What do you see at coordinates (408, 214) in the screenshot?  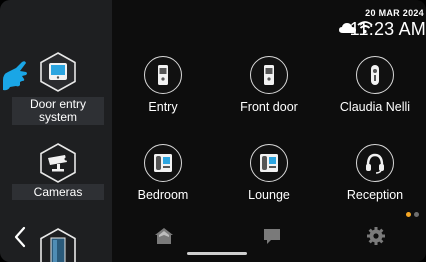 I see `page-dot-active` at bounding box center [408, 214].